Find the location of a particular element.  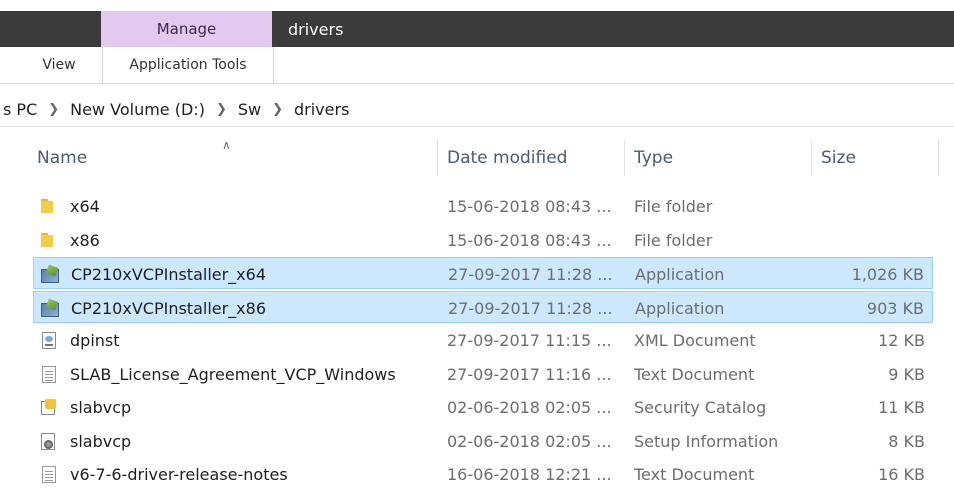

breadcrumb: s PC ❯ New Volume (D:) ❯ Sw ❯ drivers is located at coordinates (477, 109).